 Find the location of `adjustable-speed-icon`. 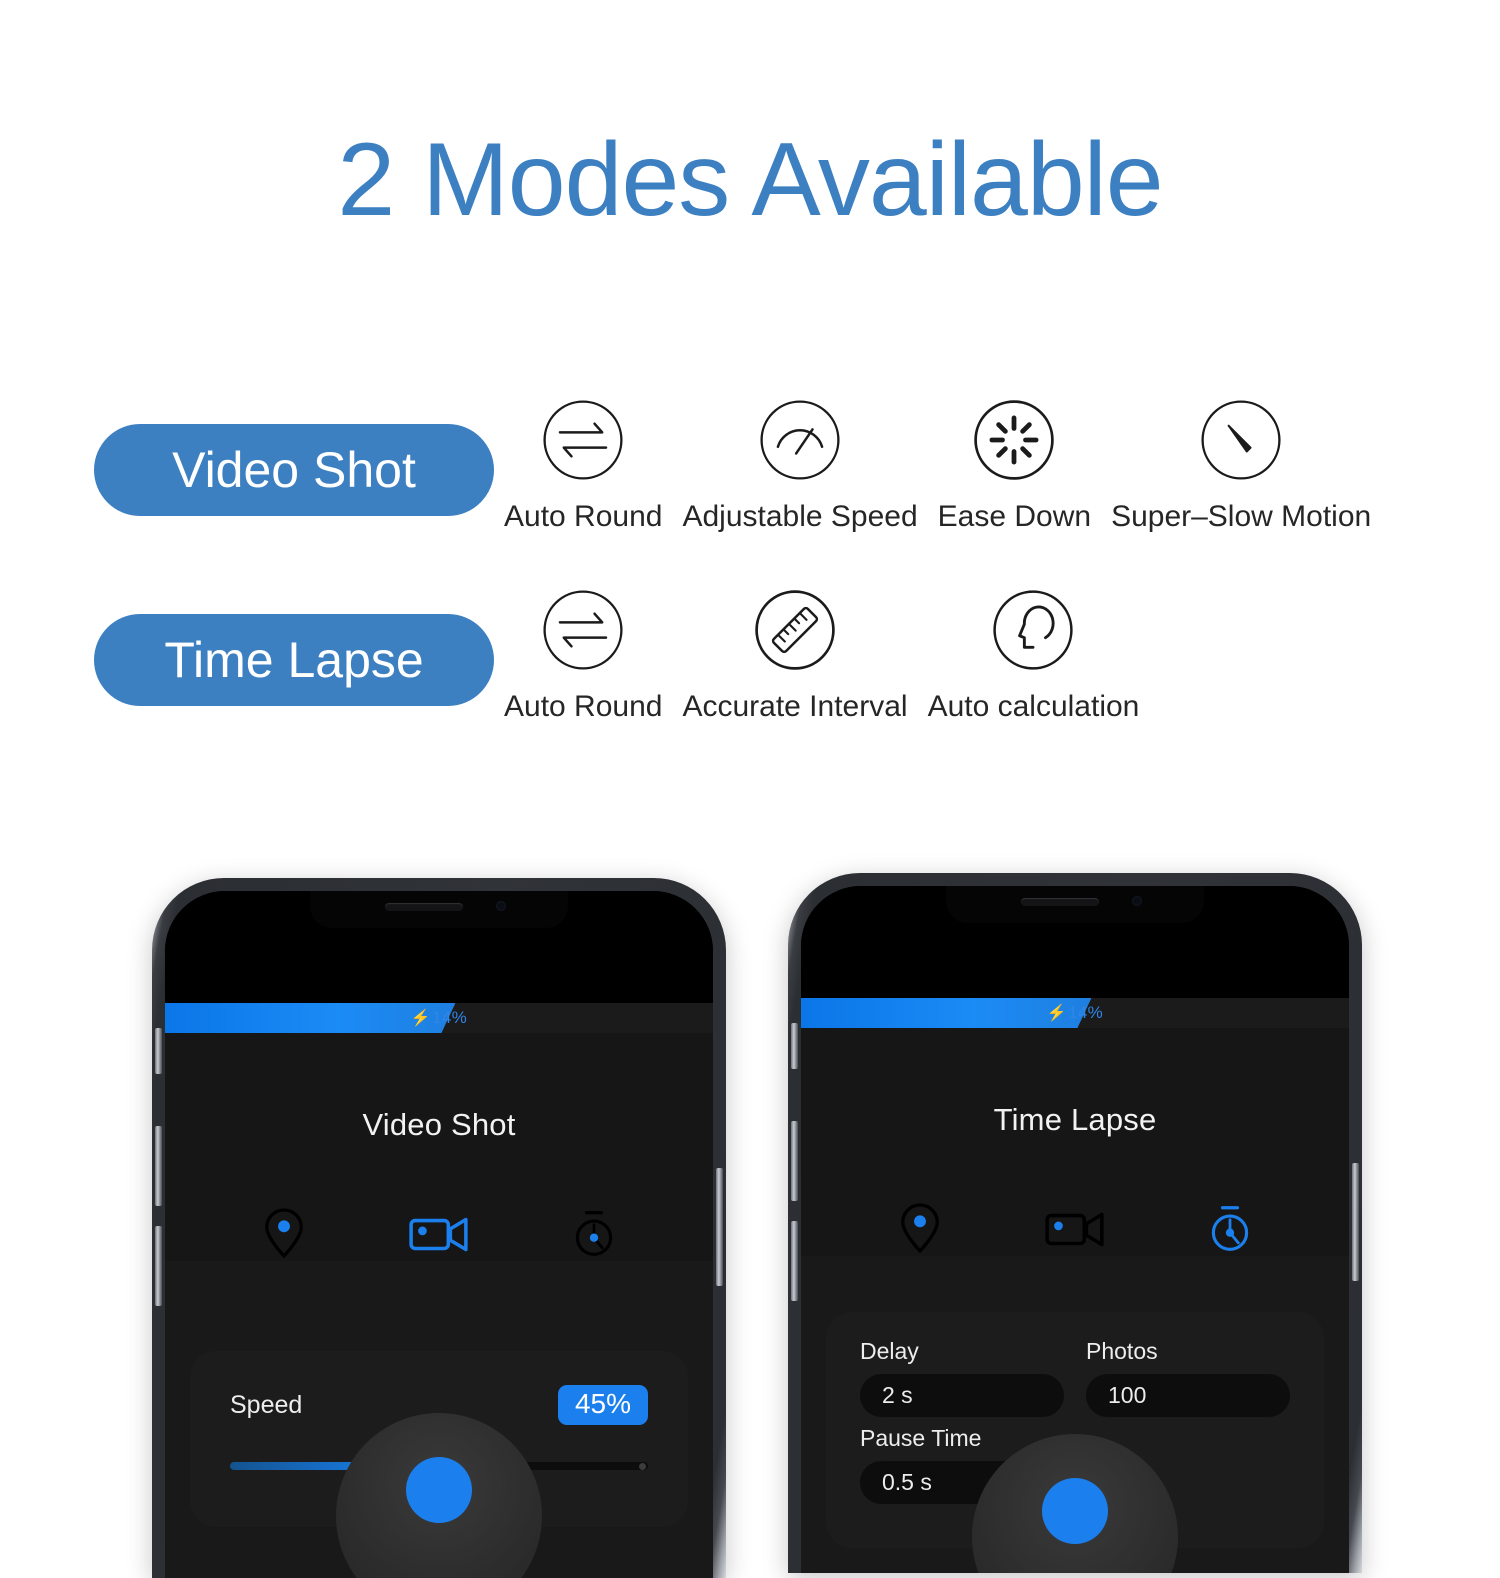

adjustable-speed-icon is located at coordinates (800, 440).